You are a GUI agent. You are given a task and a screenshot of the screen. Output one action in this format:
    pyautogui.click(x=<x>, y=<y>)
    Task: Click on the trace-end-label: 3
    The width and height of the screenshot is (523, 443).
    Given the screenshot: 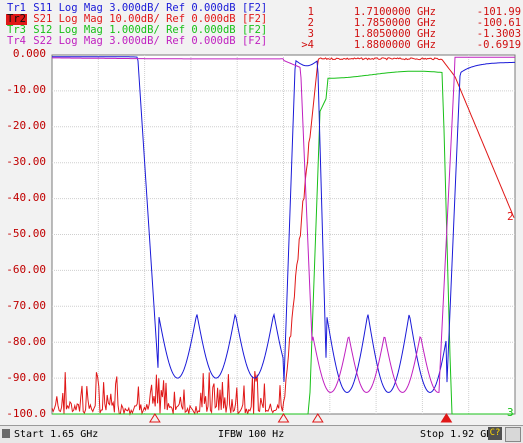 What is the action you would take?
    pyautogui.click(x=510, y=412)
    